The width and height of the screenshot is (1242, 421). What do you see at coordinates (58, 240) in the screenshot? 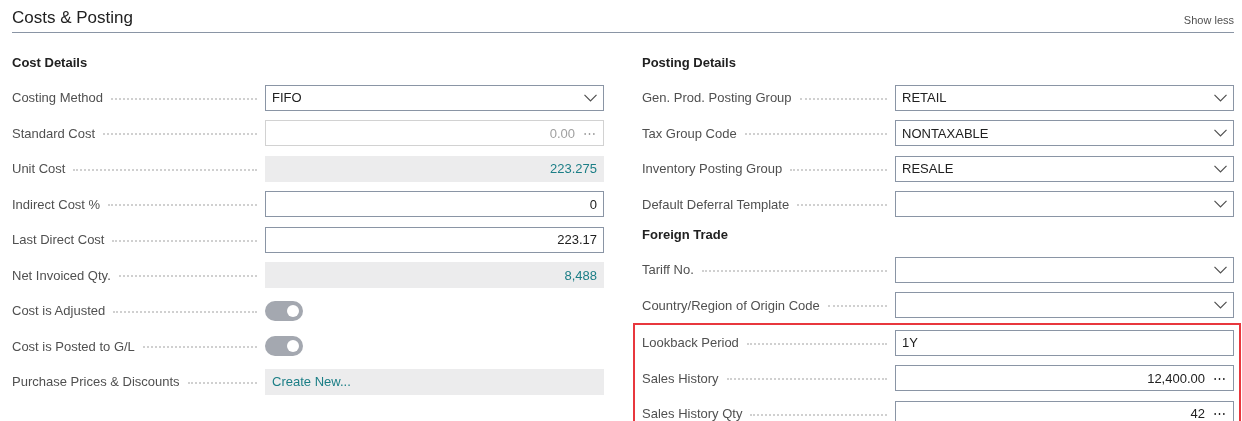
I see `field-label: Last Direct Cost` at bounding box center [58, 240].